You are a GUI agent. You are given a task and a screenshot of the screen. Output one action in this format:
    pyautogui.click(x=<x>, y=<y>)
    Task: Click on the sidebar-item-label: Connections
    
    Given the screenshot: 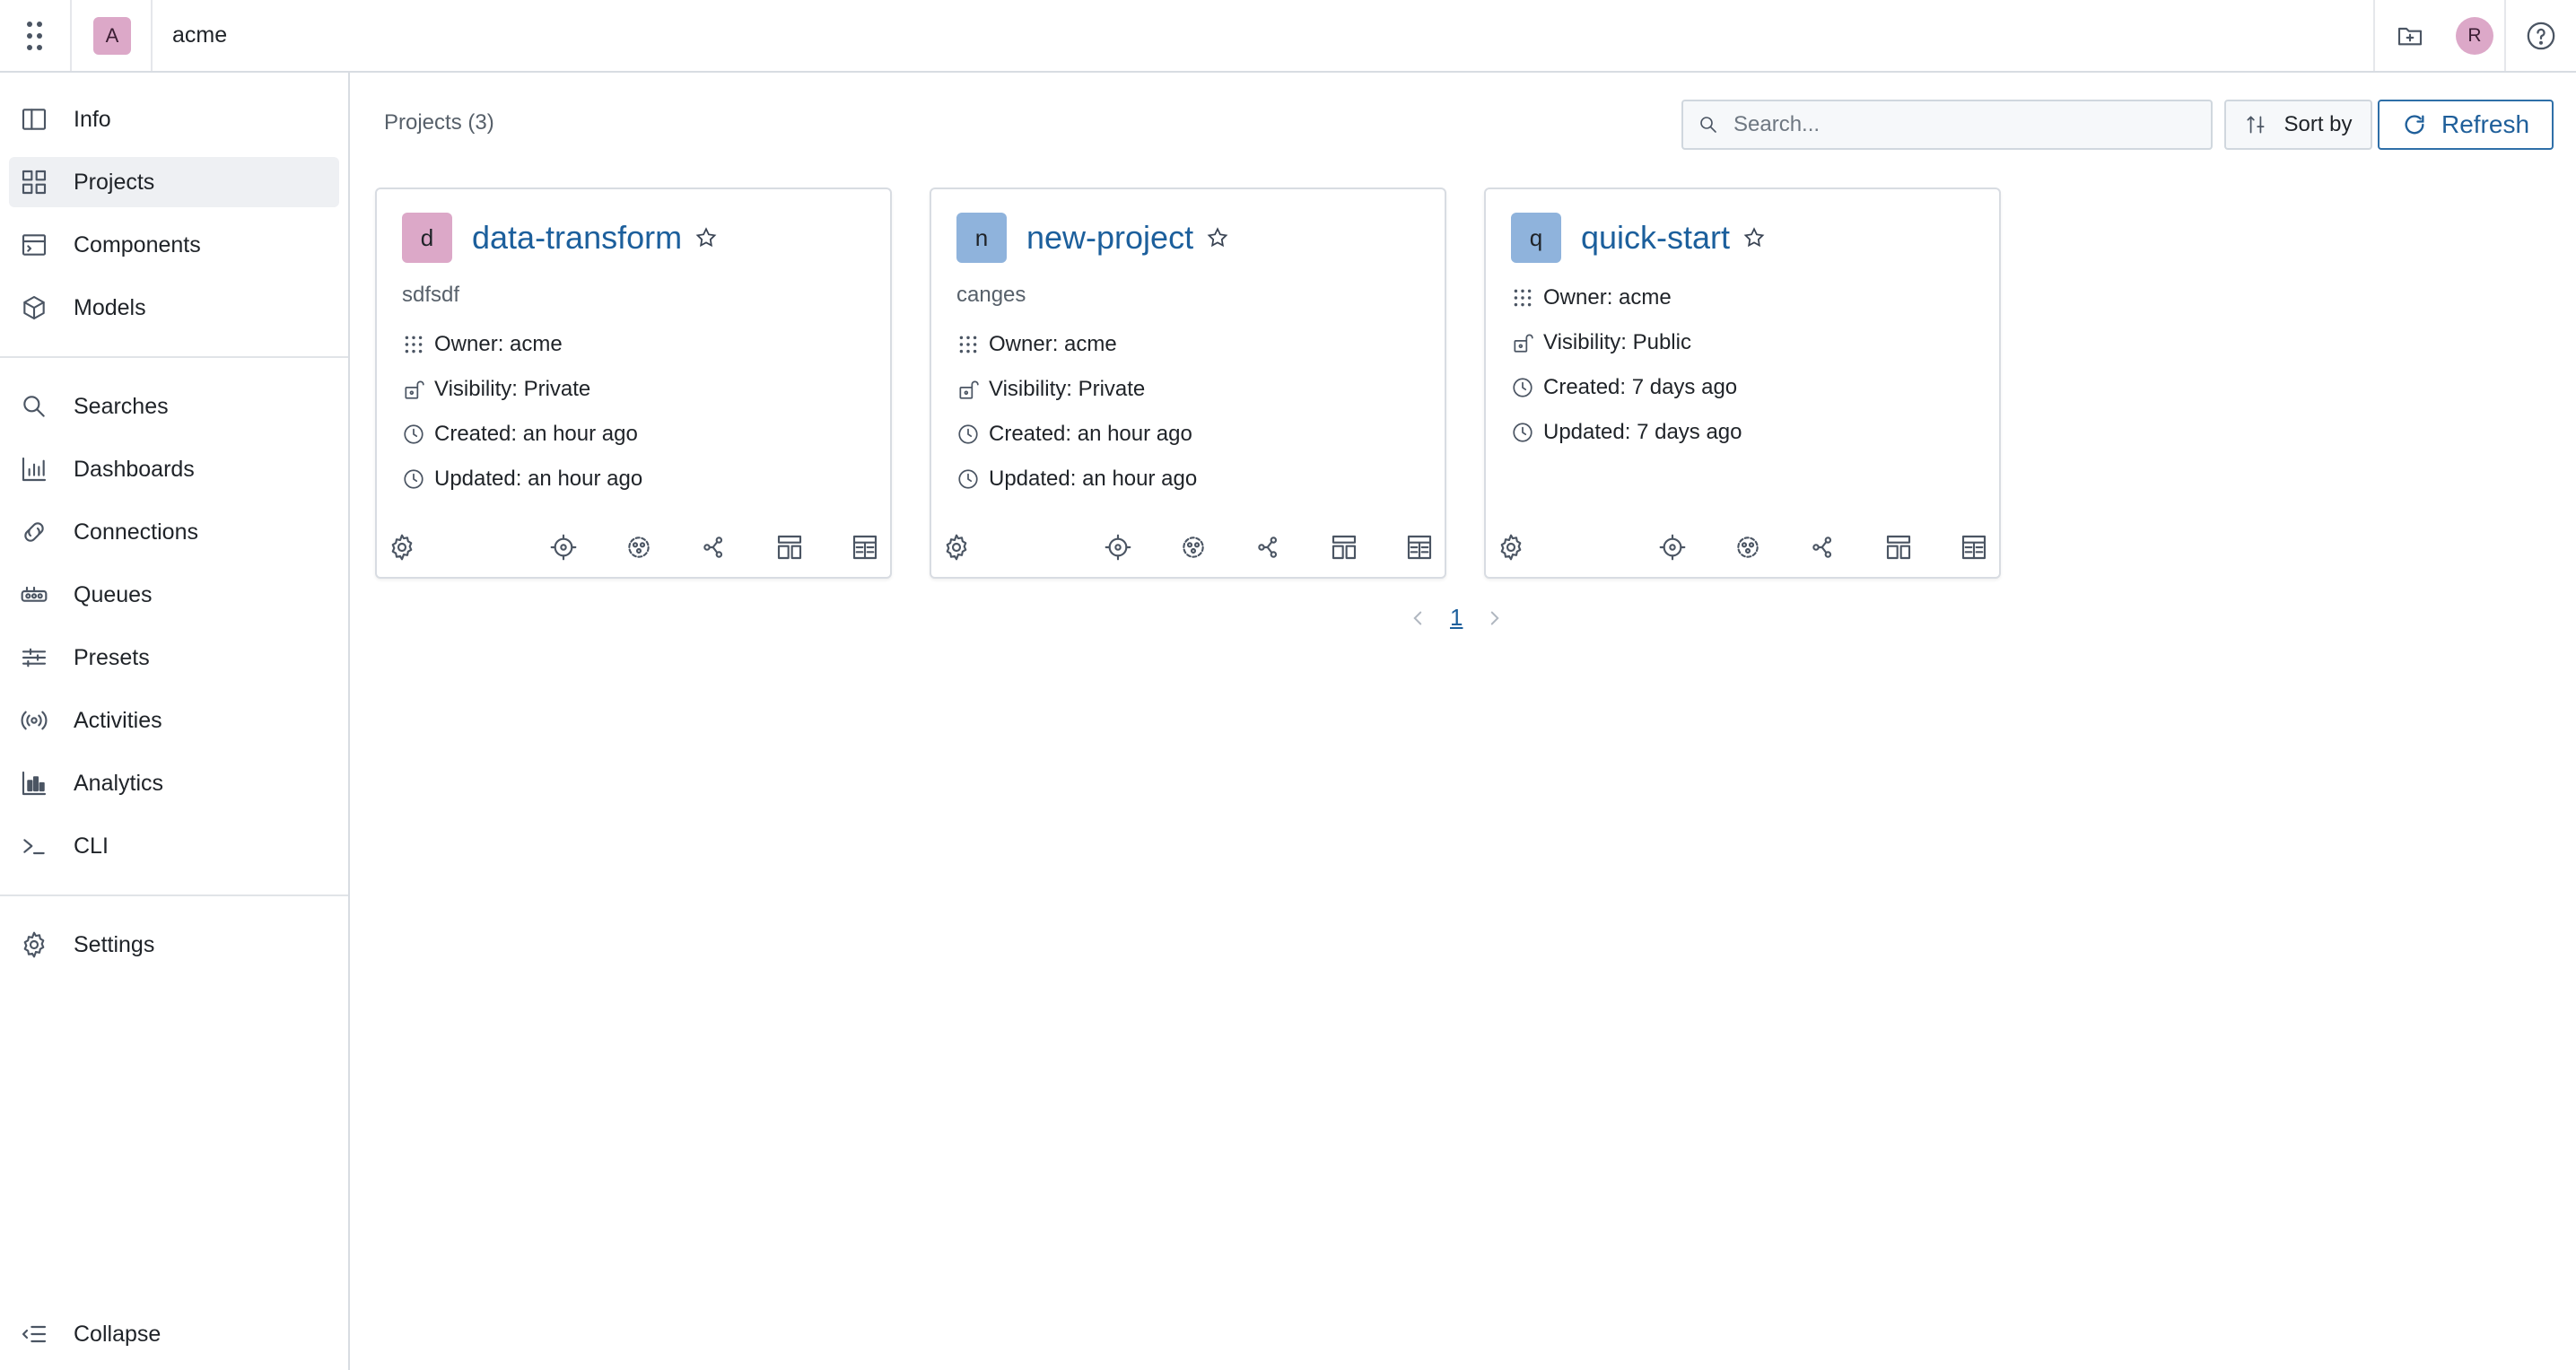 What is the action you would take?
    pyautogui.click(x=136, y=532)
    